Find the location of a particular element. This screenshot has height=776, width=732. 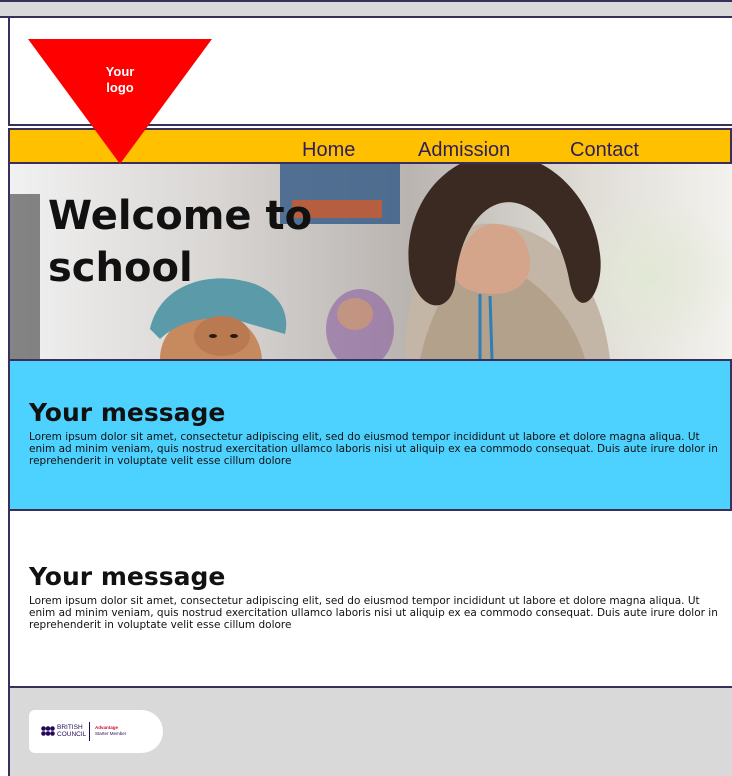

british-council-name: BRITISH COUNCIL is located at coordinates (71, 731).